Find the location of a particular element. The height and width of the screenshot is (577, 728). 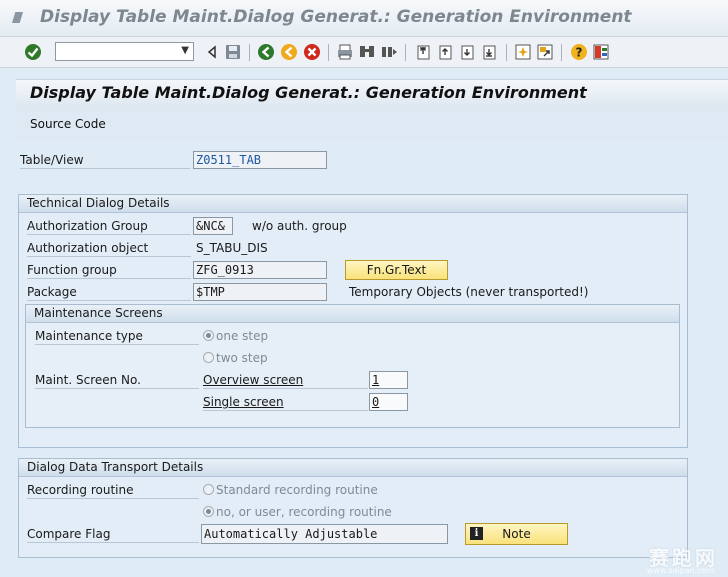

layout-icon is located at coordinates (601, 52).